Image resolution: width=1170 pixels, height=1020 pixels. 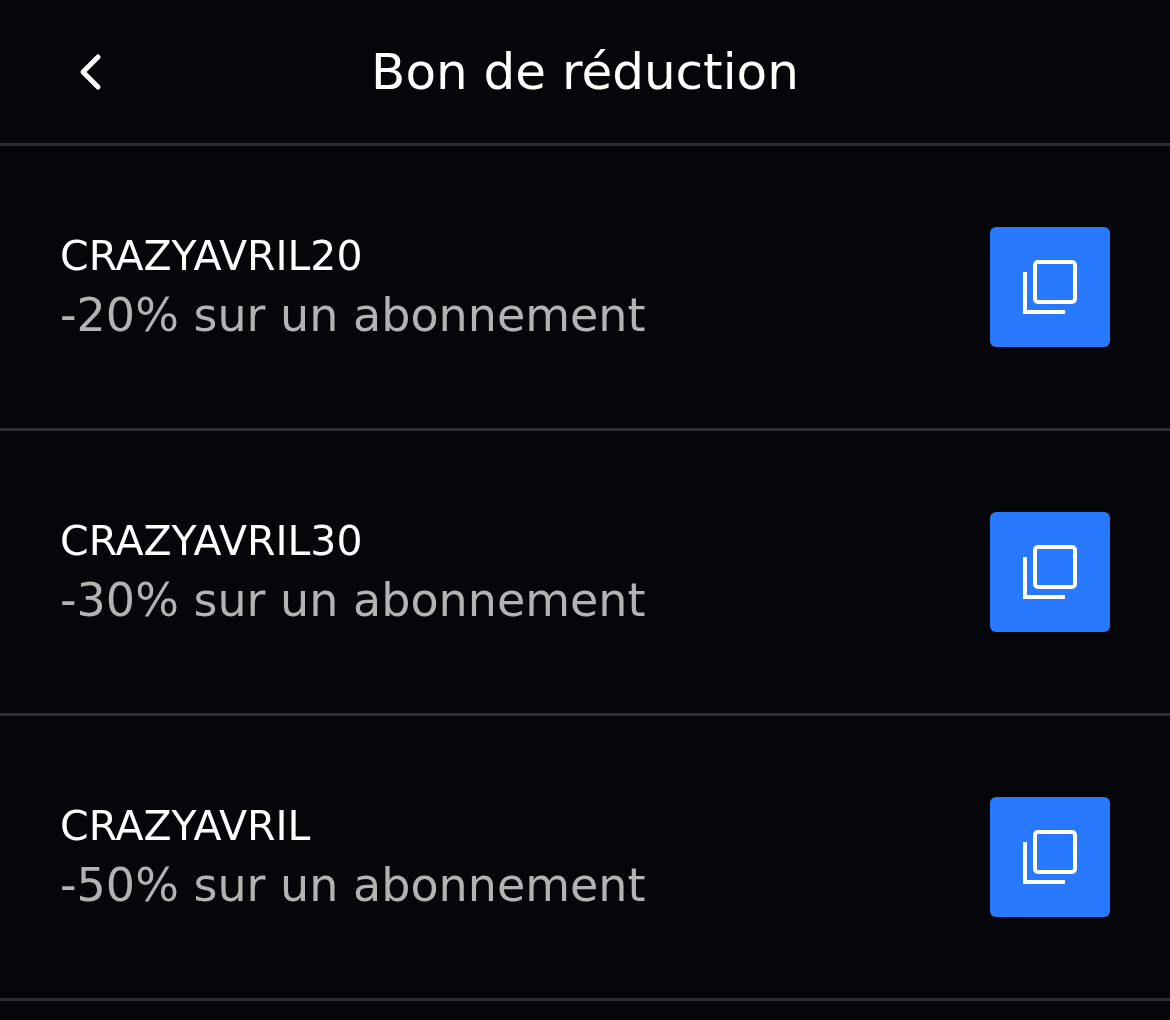 What do you see at coordinates (353, 315) in the screenshot?
I see `coupon-description: -20% sur un abonnement` at bounding box center [353, 315].